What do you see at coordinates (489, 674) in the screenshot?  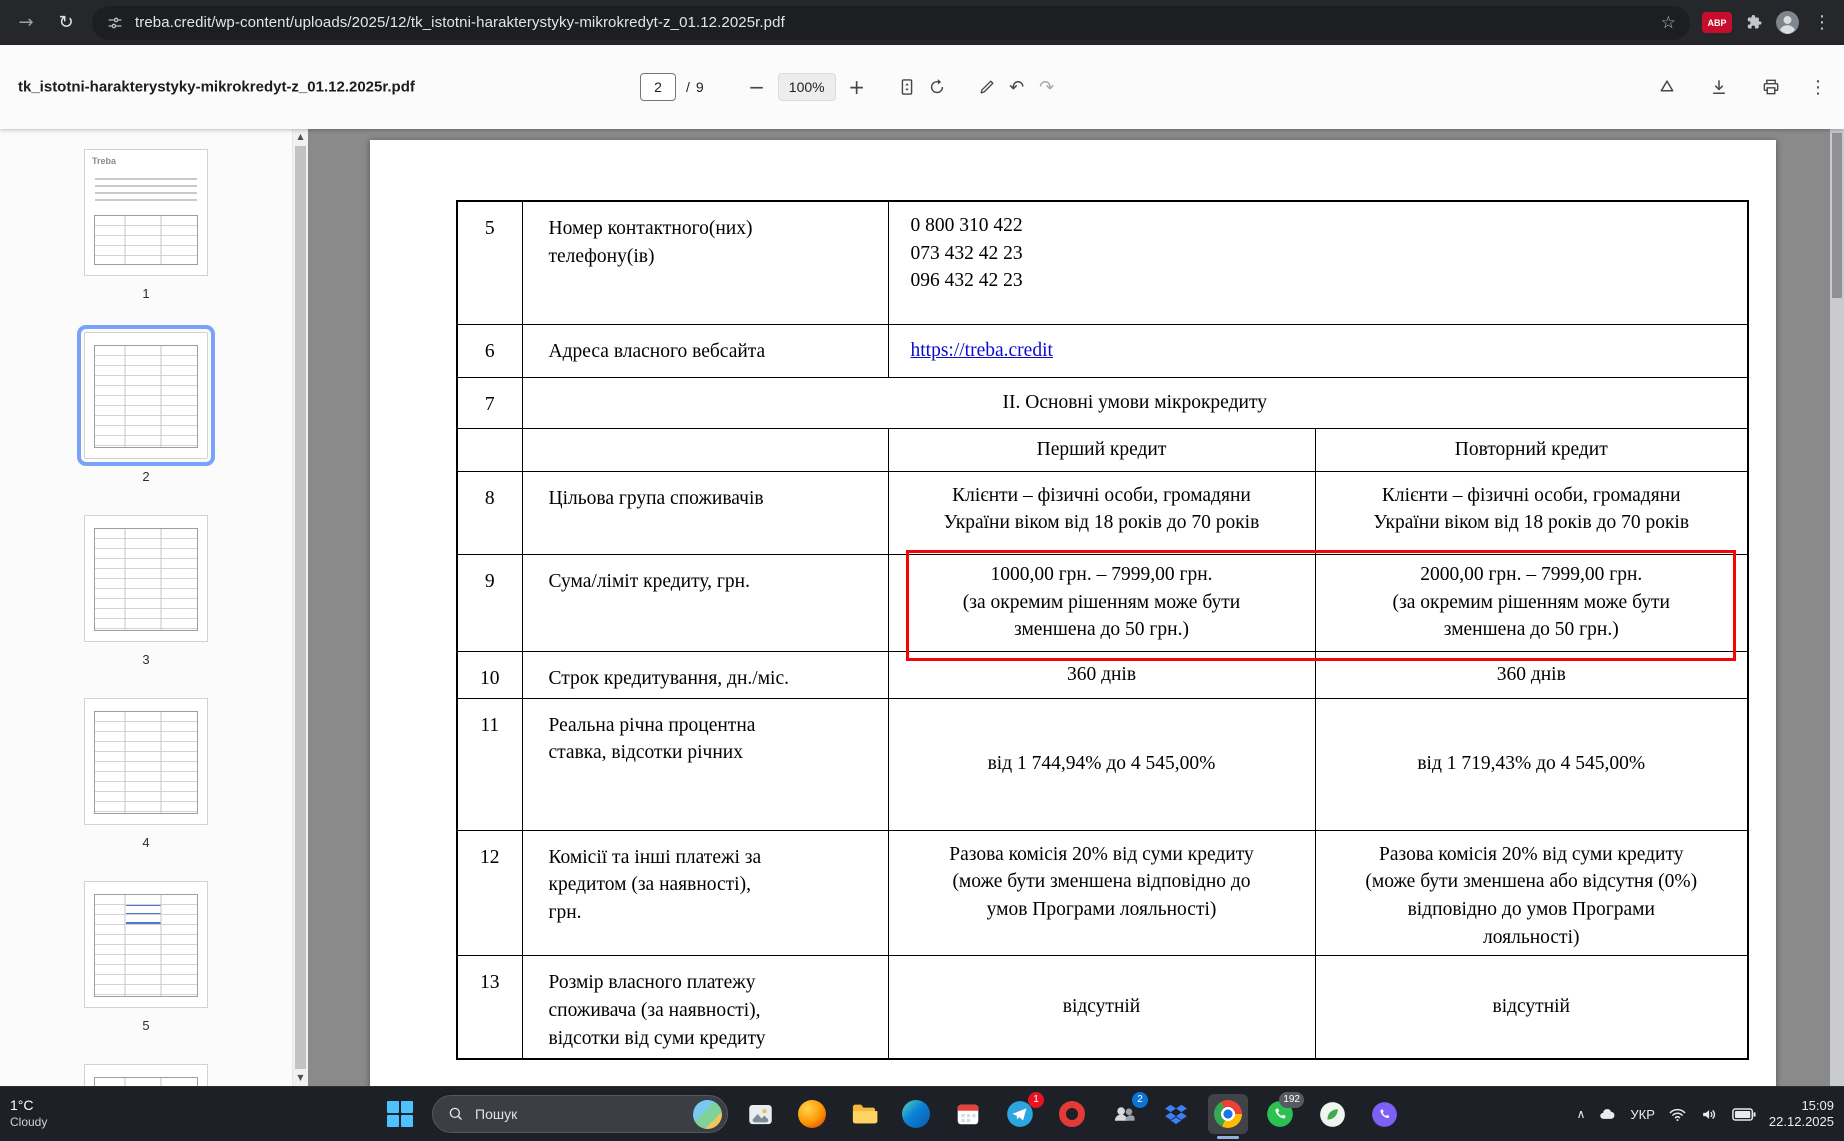 I see `row-number-cell: 10` at bounding box center [489, 674].